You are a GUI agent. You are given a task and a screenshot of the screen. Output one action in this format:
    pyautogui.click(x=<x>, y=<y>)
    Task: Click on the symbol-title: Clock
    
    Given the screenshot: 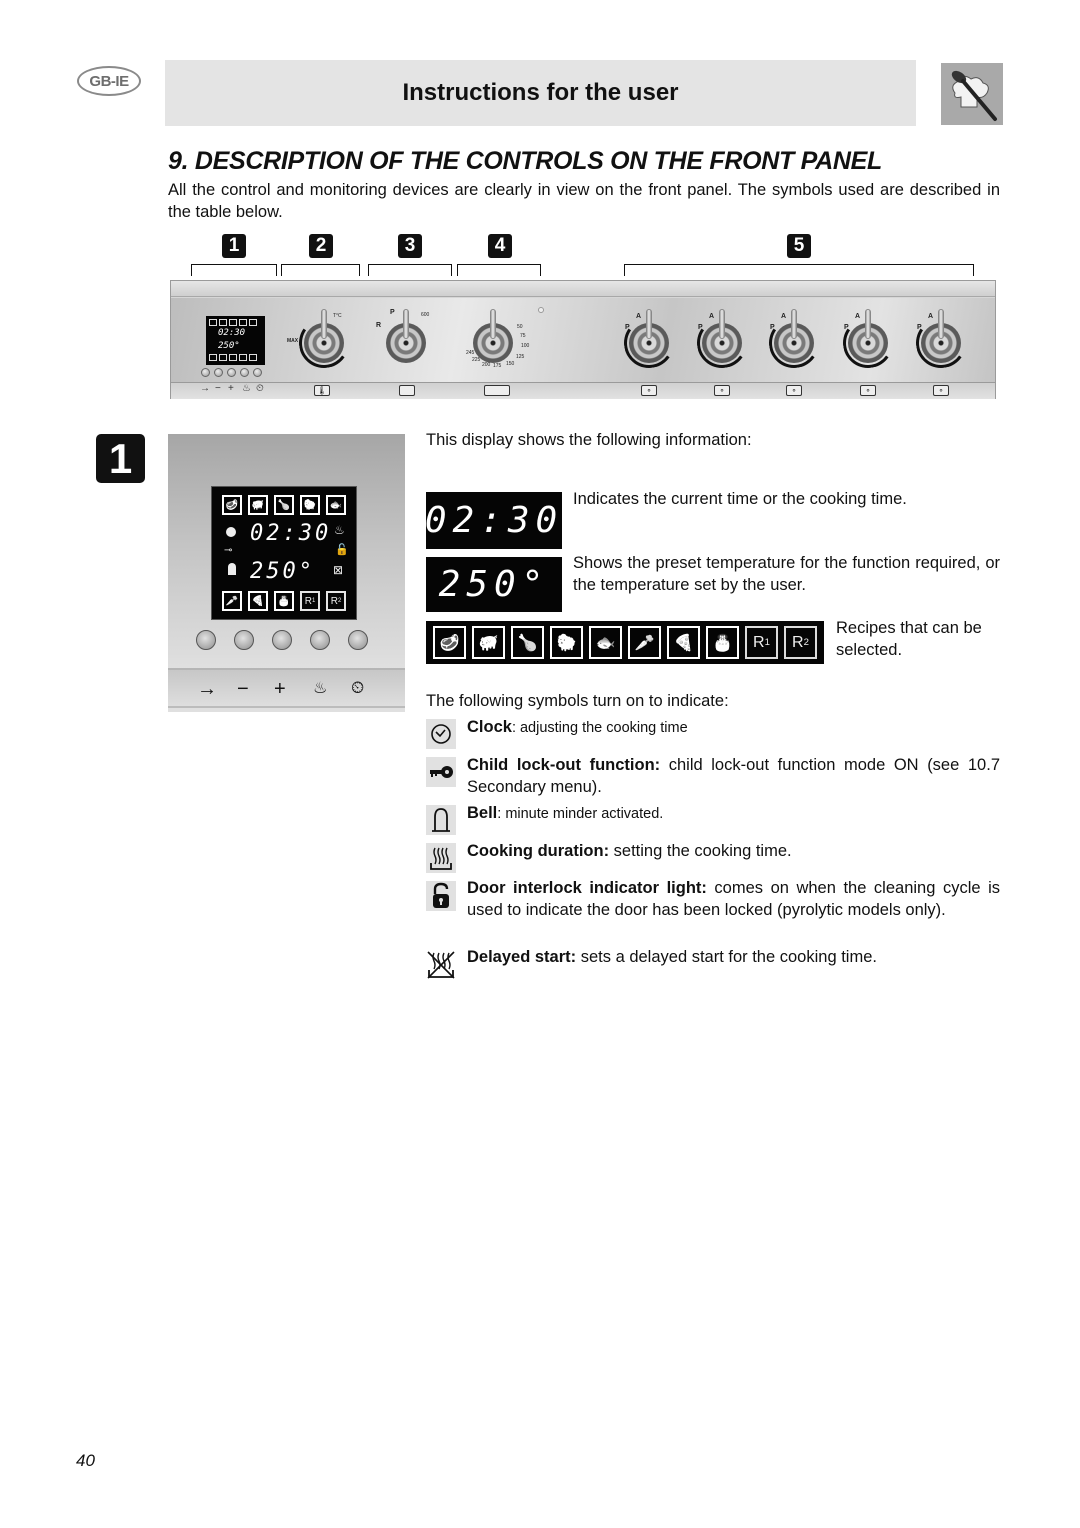 What is the action you would take?
    pyautogui.click(x=489, y=727)
    